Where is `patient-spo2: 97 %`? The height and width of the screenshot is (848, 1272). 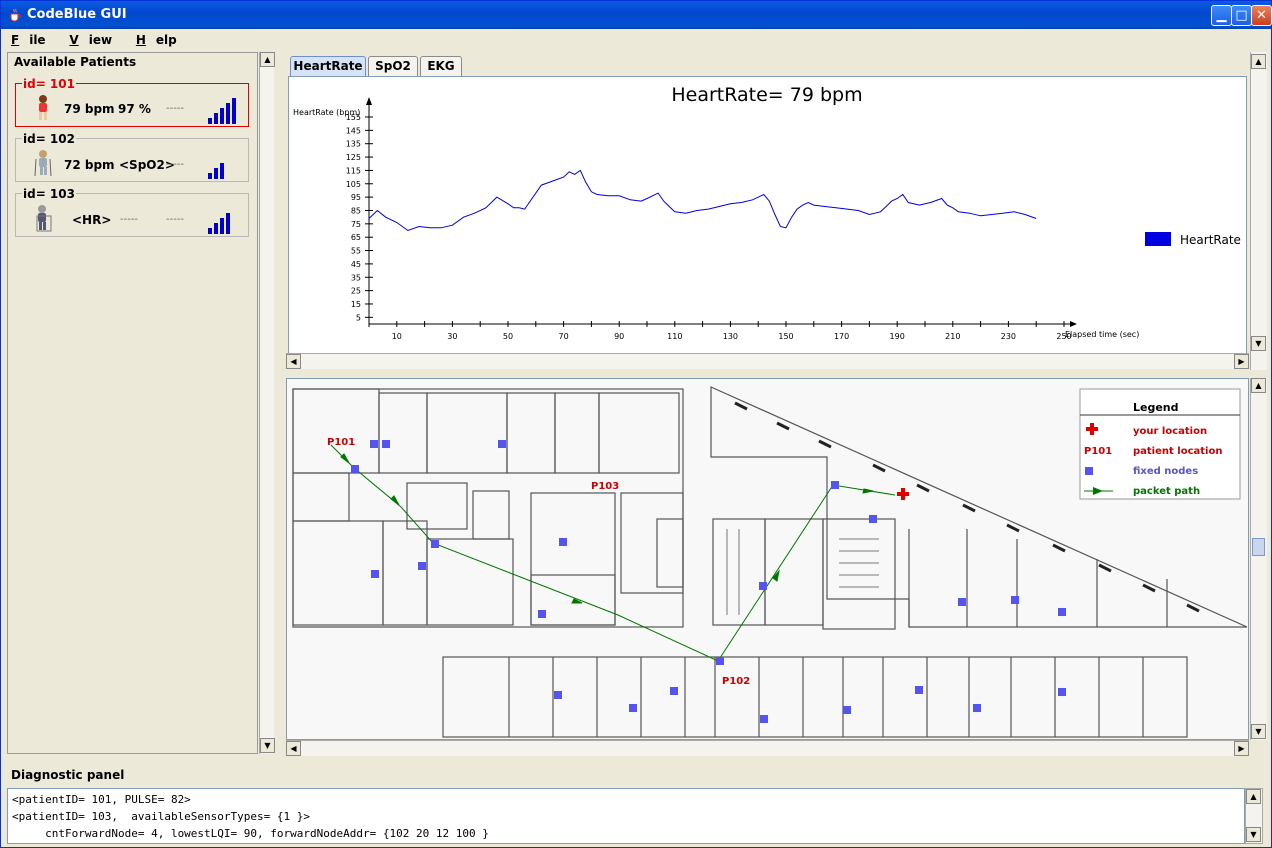 patient-spo2: 97 % is located at coordinates (134, 109).